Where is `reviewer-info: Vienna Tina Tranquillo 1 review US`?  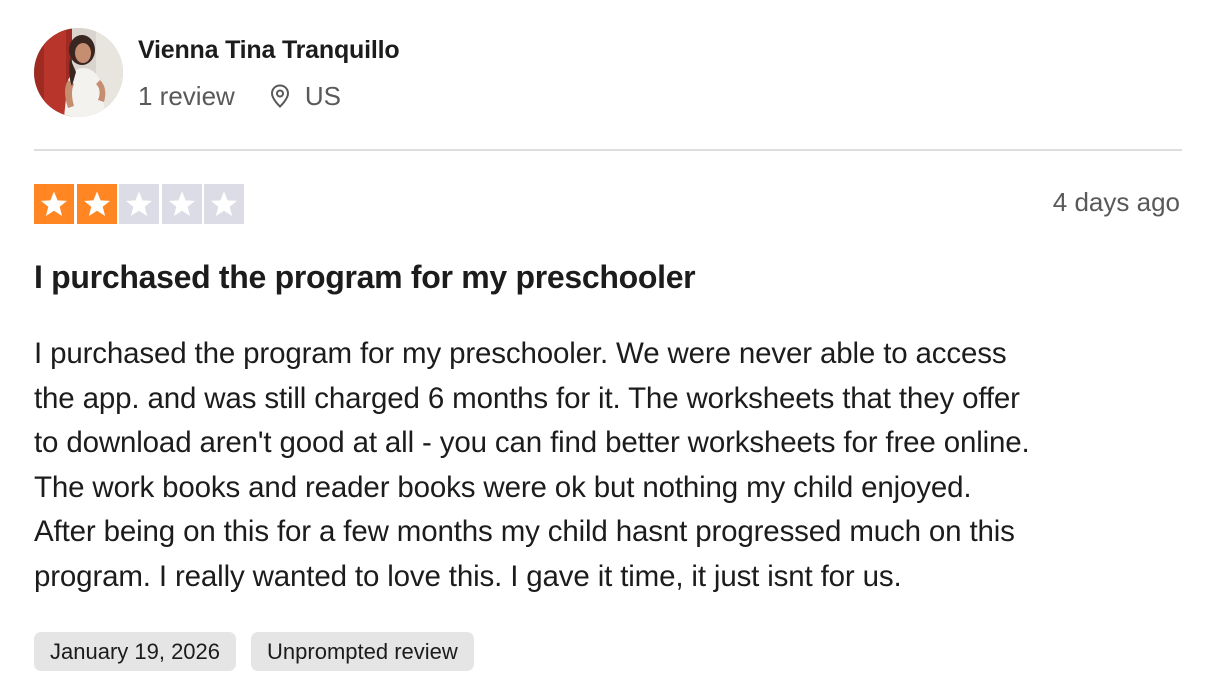
reviewer-info: Vienna Tina Tranquillo 1 review US is located at coordinates (269, 69).